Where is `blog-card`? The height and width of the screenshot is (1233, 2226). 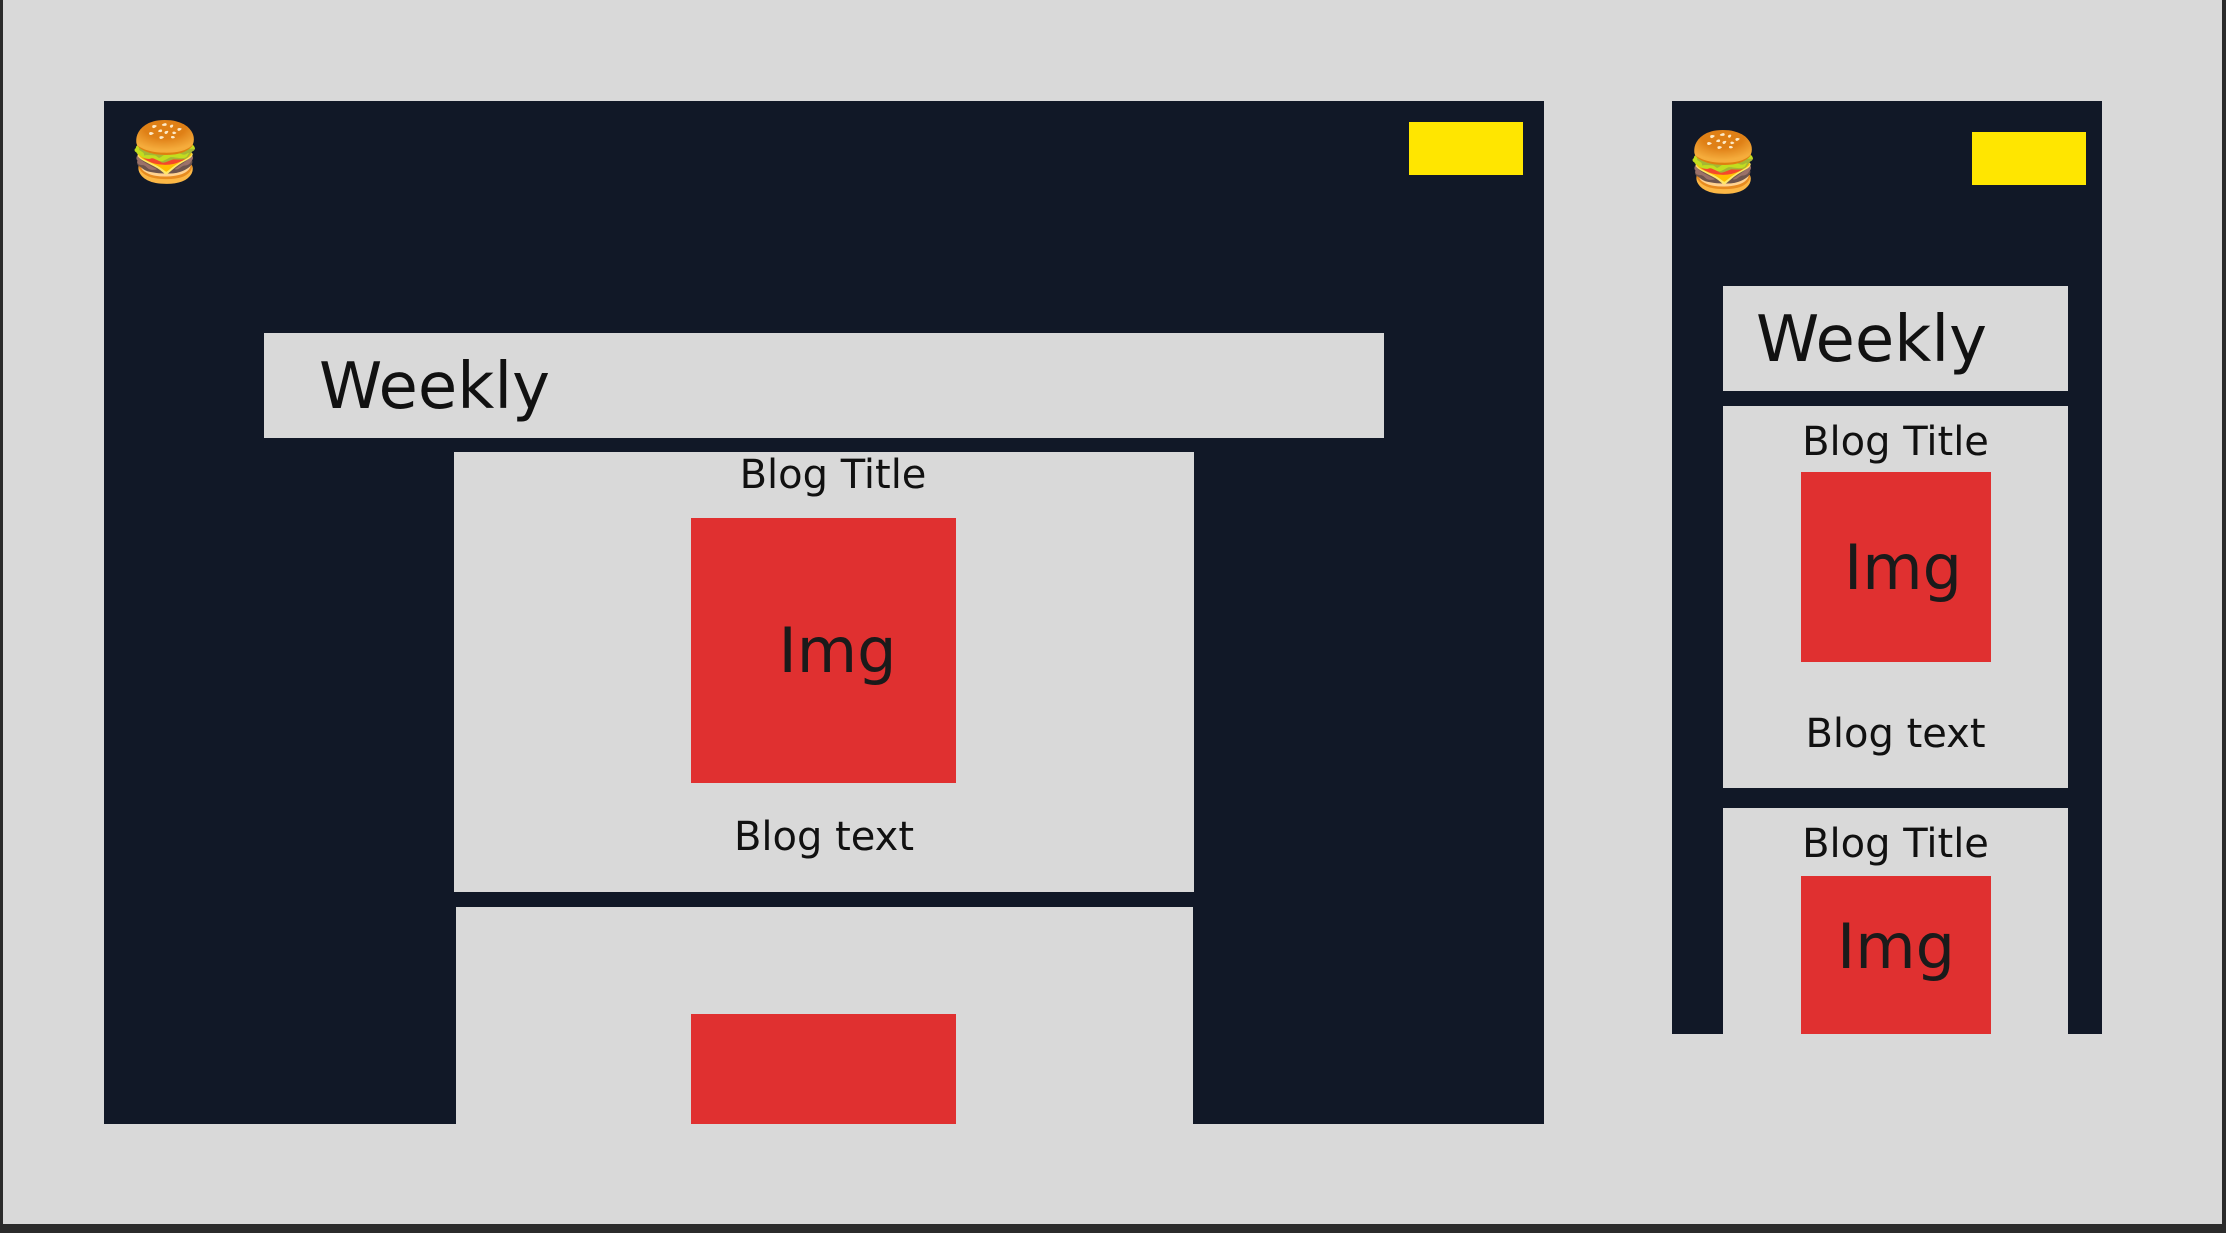 blog-card is located at coordinates (824, 1015).